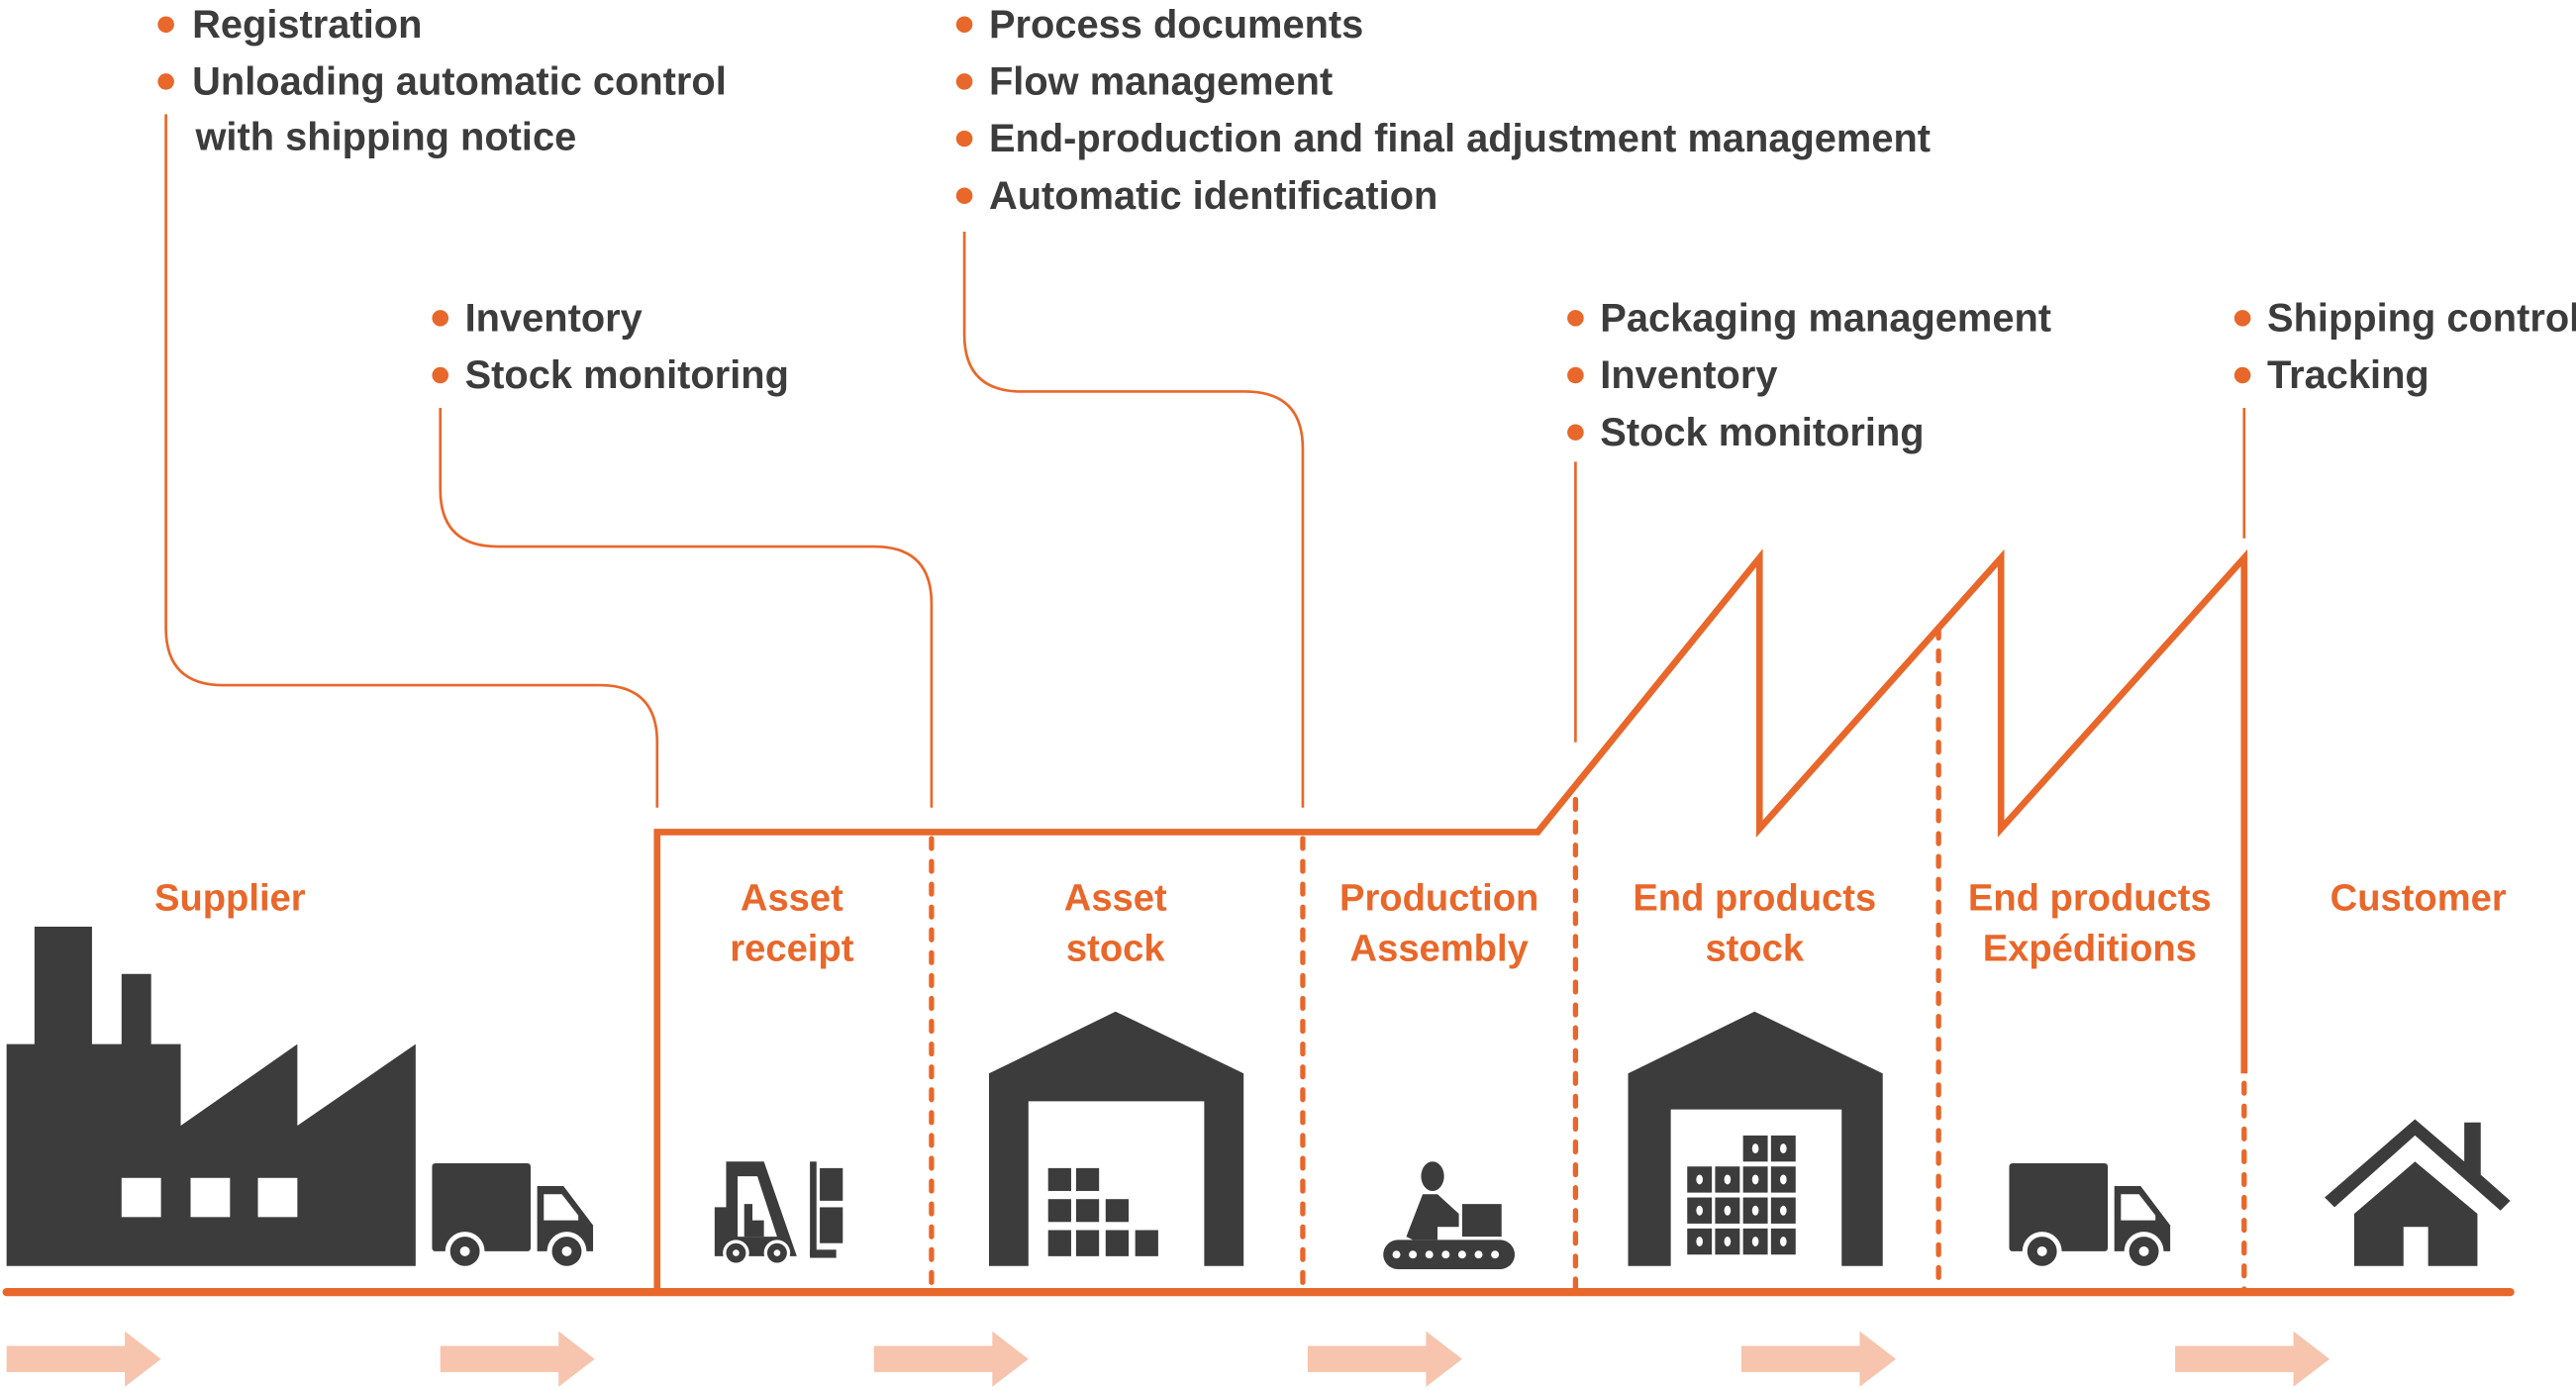 The image size is (2576, 1390). Describe the element at coordinates (2090, 924) in the screenshot. I see `stage-end-products-expeditions: End products Expéditions` at that location.